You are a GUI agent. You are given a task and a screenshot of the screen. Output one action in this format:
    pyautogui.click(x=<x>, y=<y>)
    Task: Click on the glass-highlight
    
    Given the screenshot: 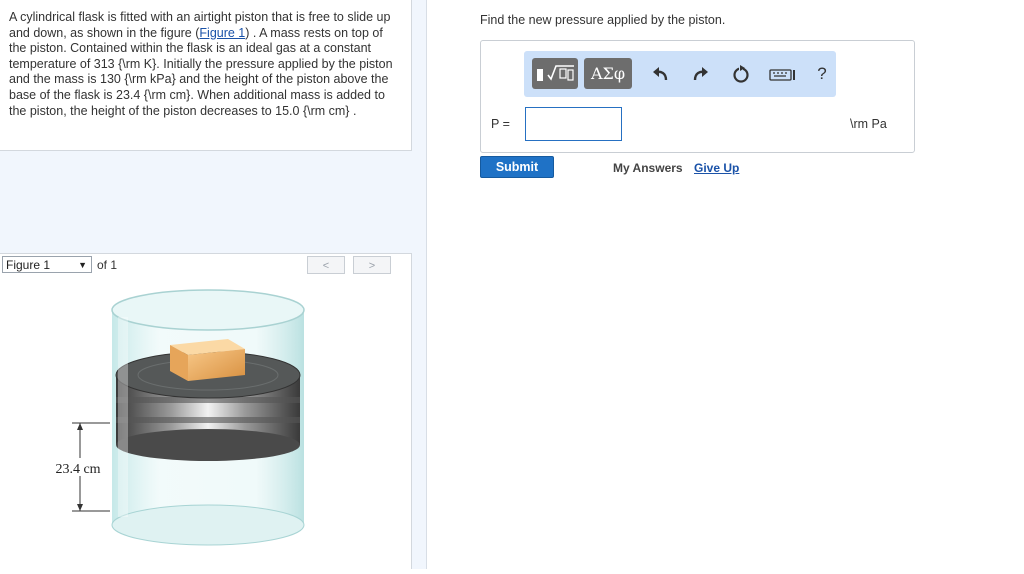 What is the action you would take?
    pyautogui.click(x=123, y=417)
    